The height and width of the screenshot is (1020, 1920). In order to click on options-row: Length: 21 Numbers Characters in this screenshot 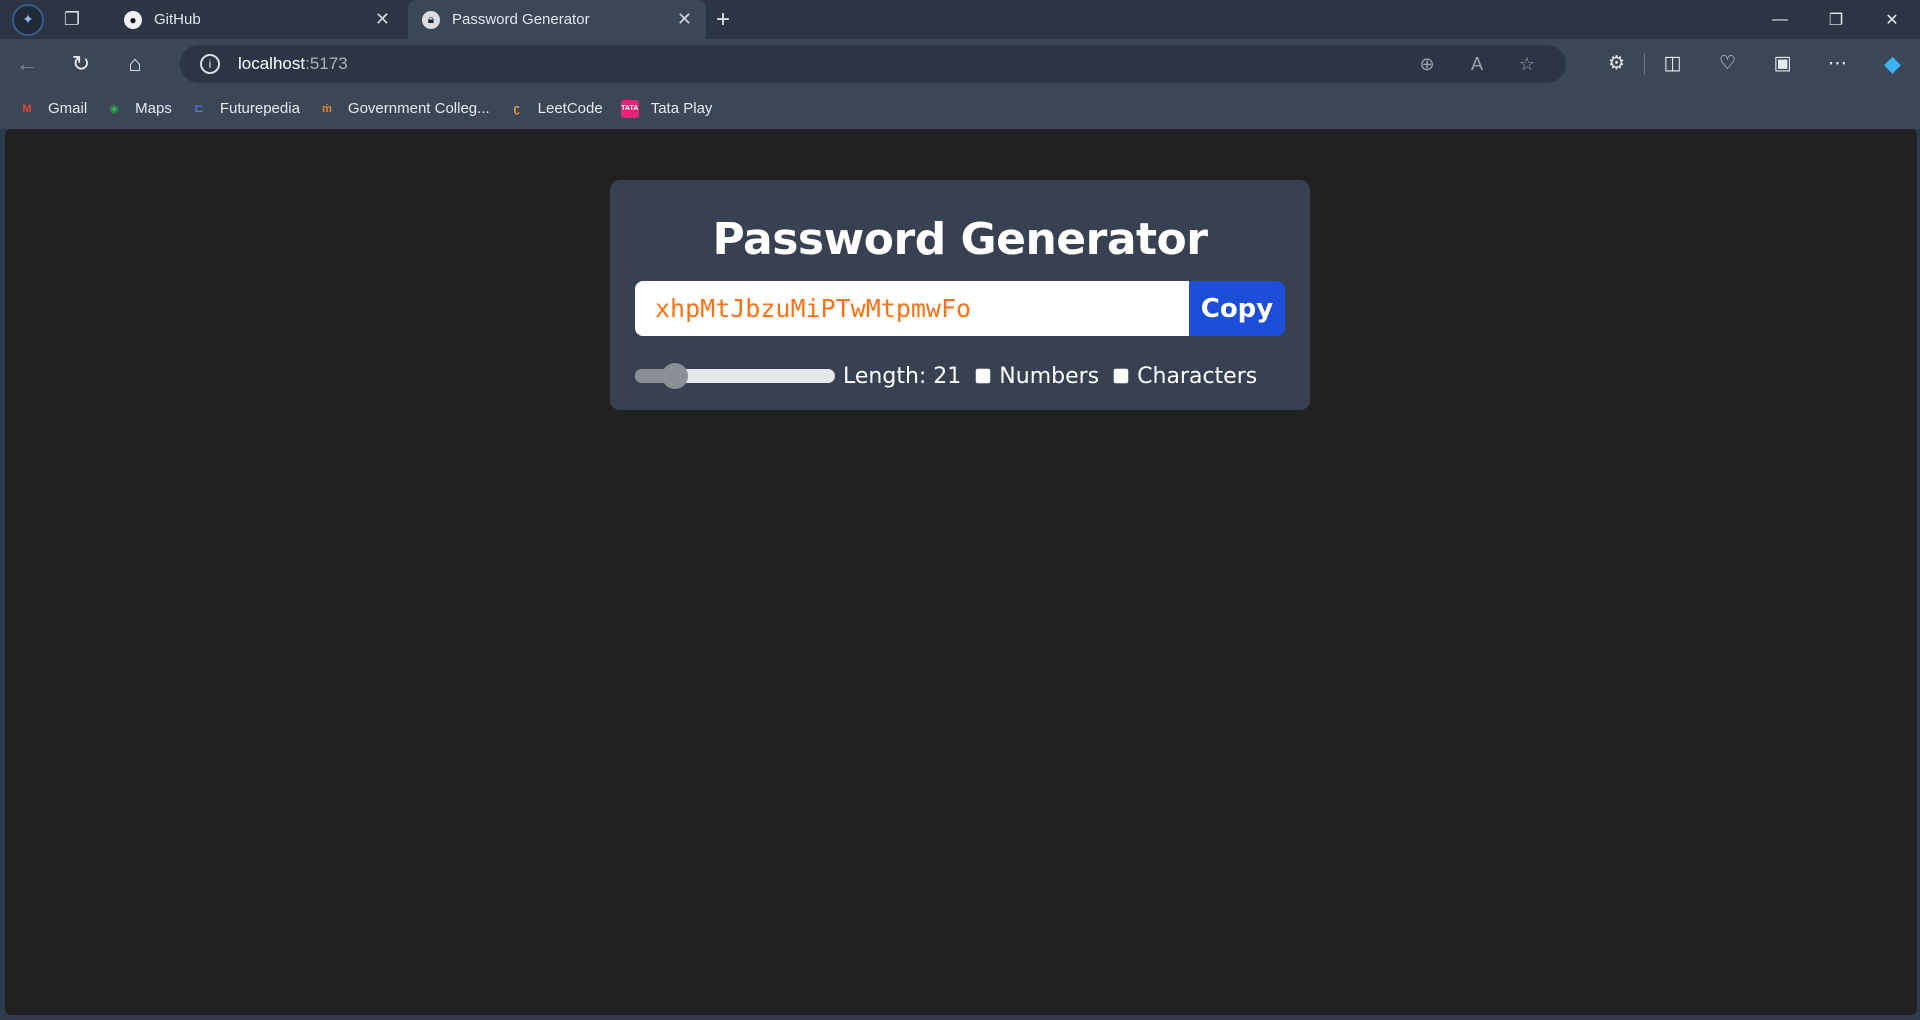, I will do `click(946, 376)`.